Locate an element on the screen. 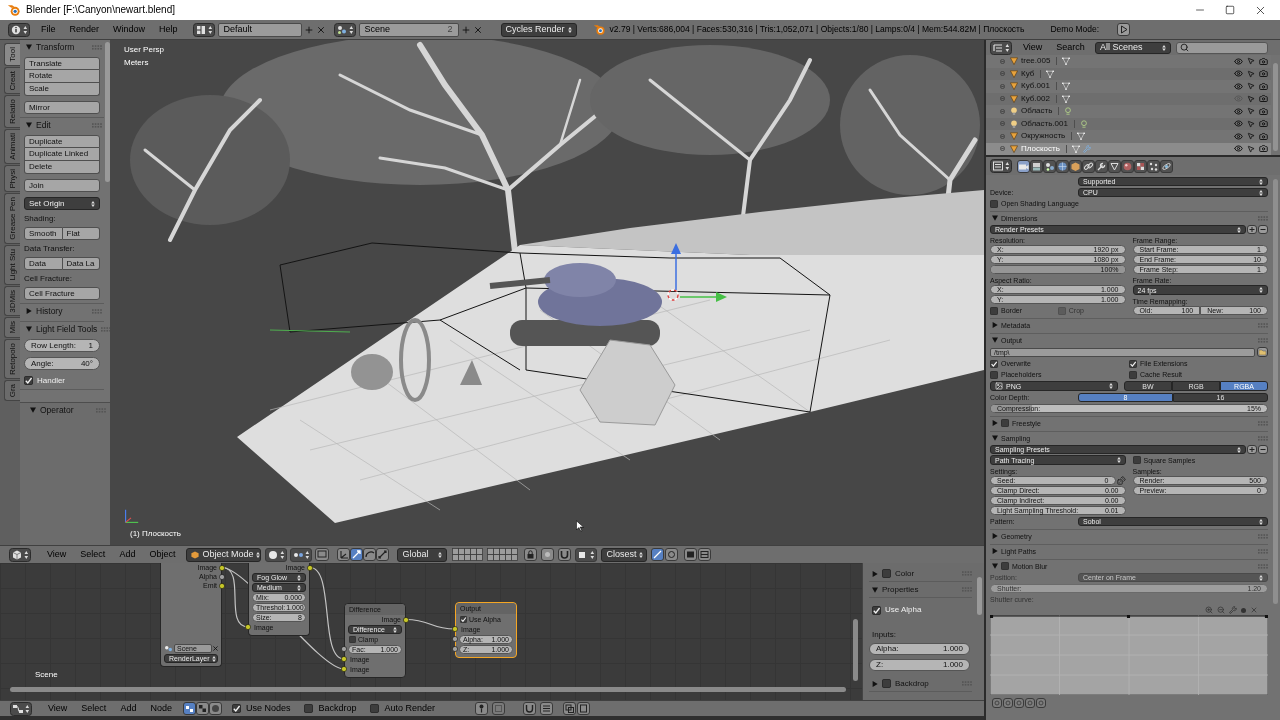 The image size is (1280, 720). curve-editor is located at coordinates (1129, 655).